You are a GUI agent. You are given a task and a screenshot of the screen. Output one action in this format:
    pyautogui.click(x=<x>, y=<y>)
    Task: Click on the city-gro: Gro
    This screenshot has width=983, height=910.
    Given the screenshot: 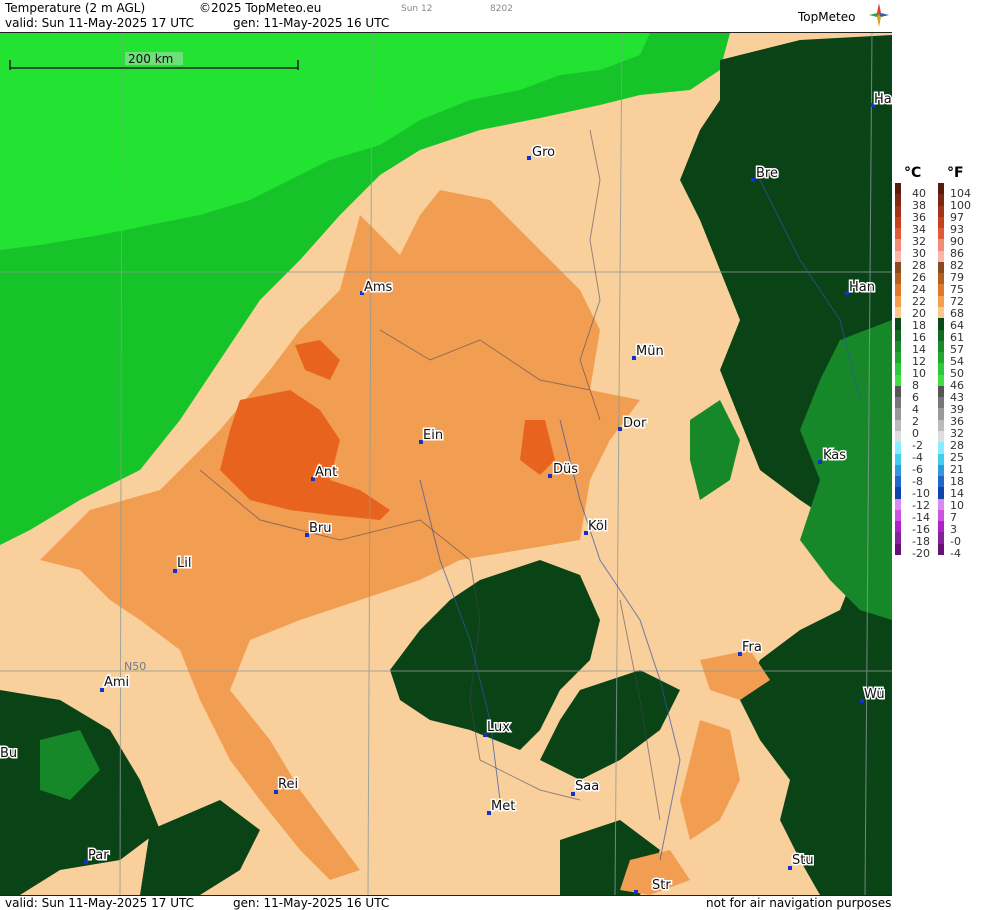 What is the action you would take?
    pyautogui.click(x=542, y=153)
    